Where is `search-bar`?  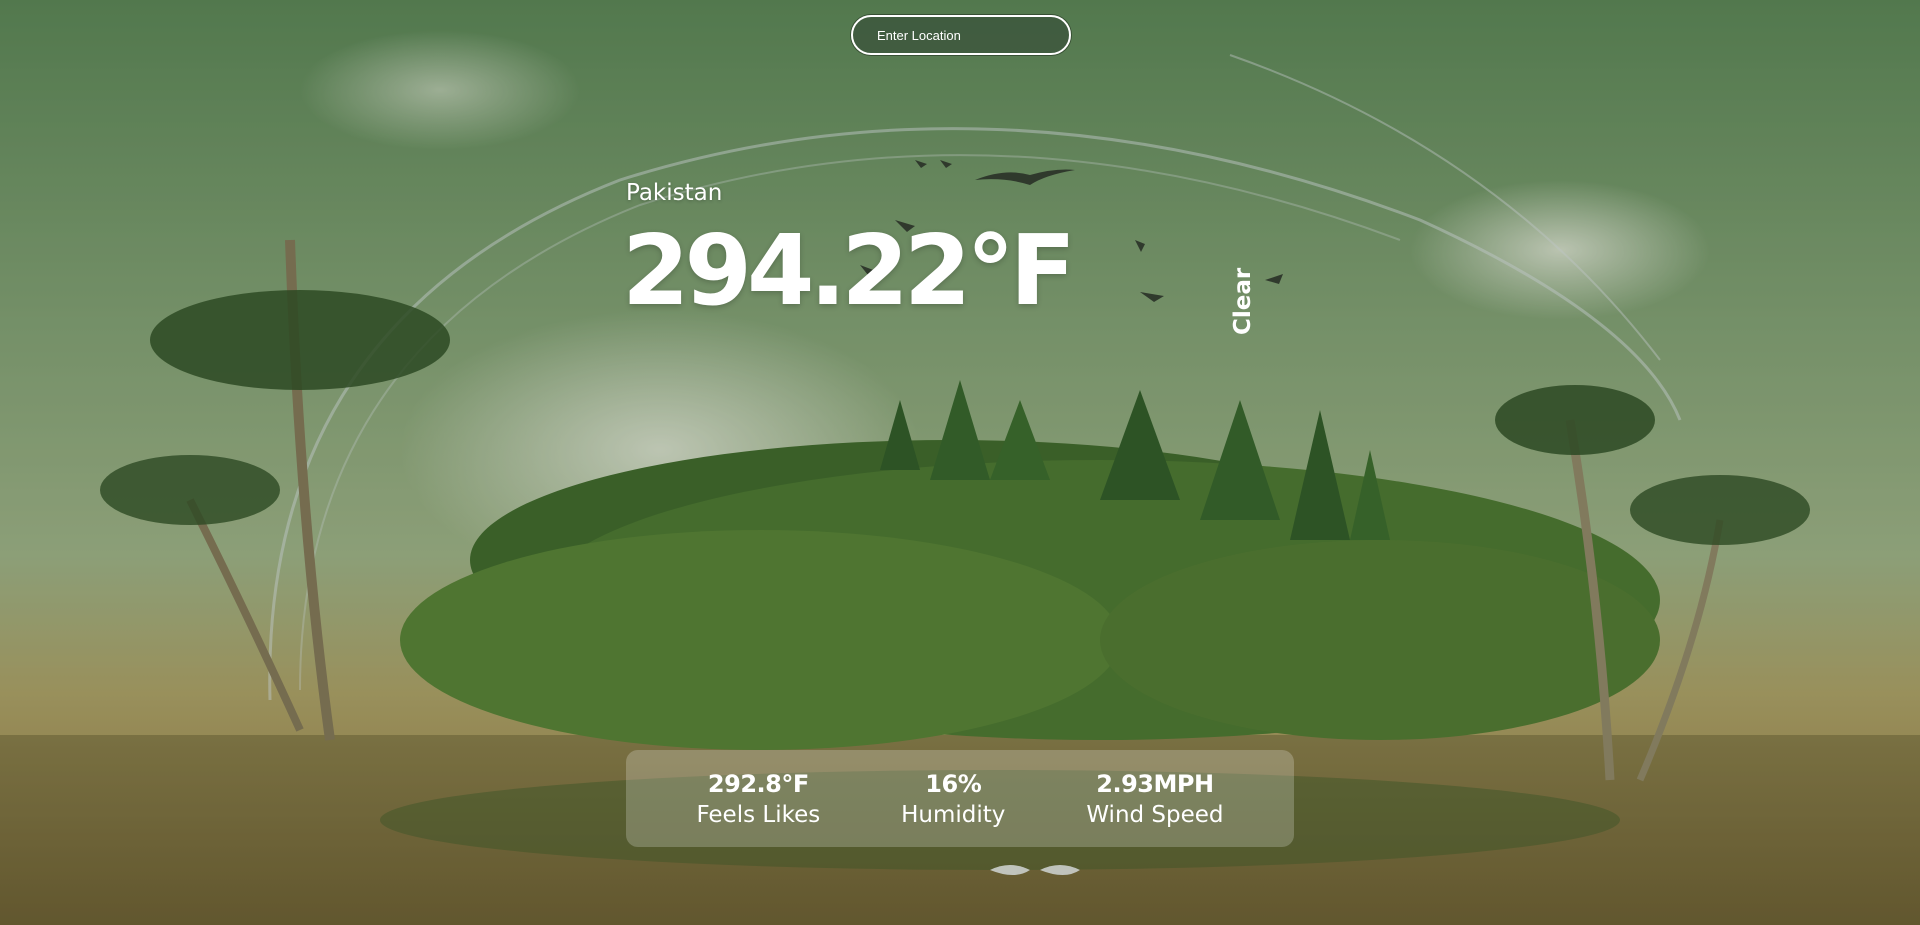 search-bar is located at coordinates (961, 35).